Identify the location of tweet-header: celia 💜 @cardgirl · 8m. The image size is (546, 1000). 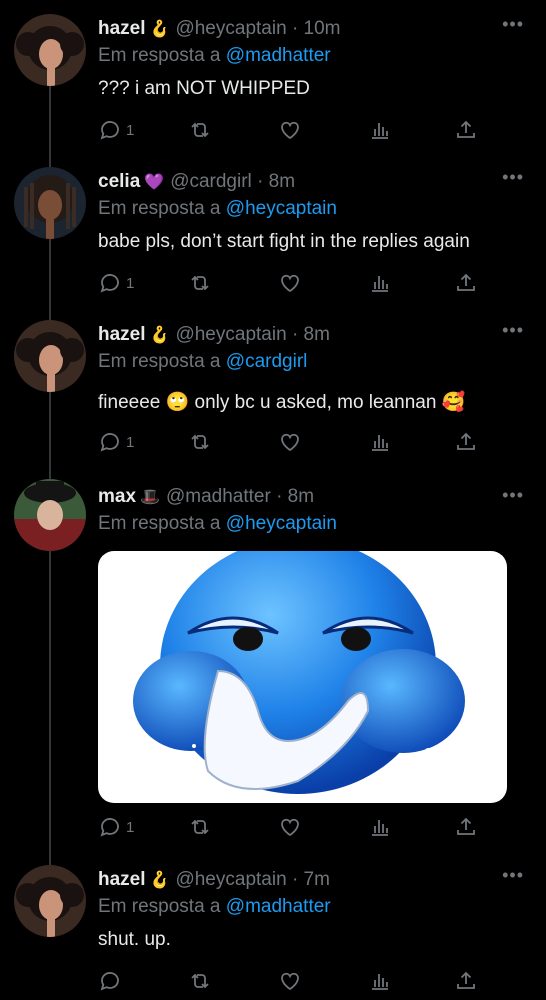
(196, 182).